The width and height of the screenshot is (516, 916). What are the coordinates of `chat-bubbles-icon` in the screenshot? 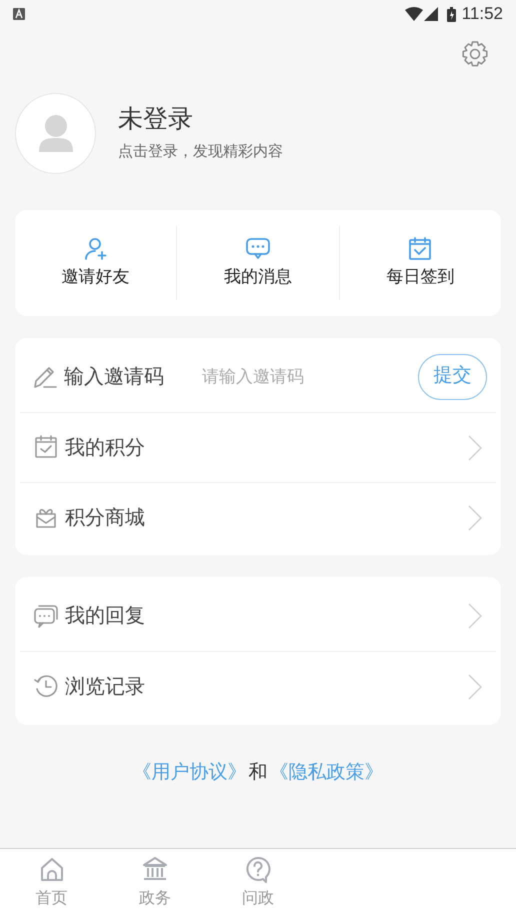 It's located at (46, 616).